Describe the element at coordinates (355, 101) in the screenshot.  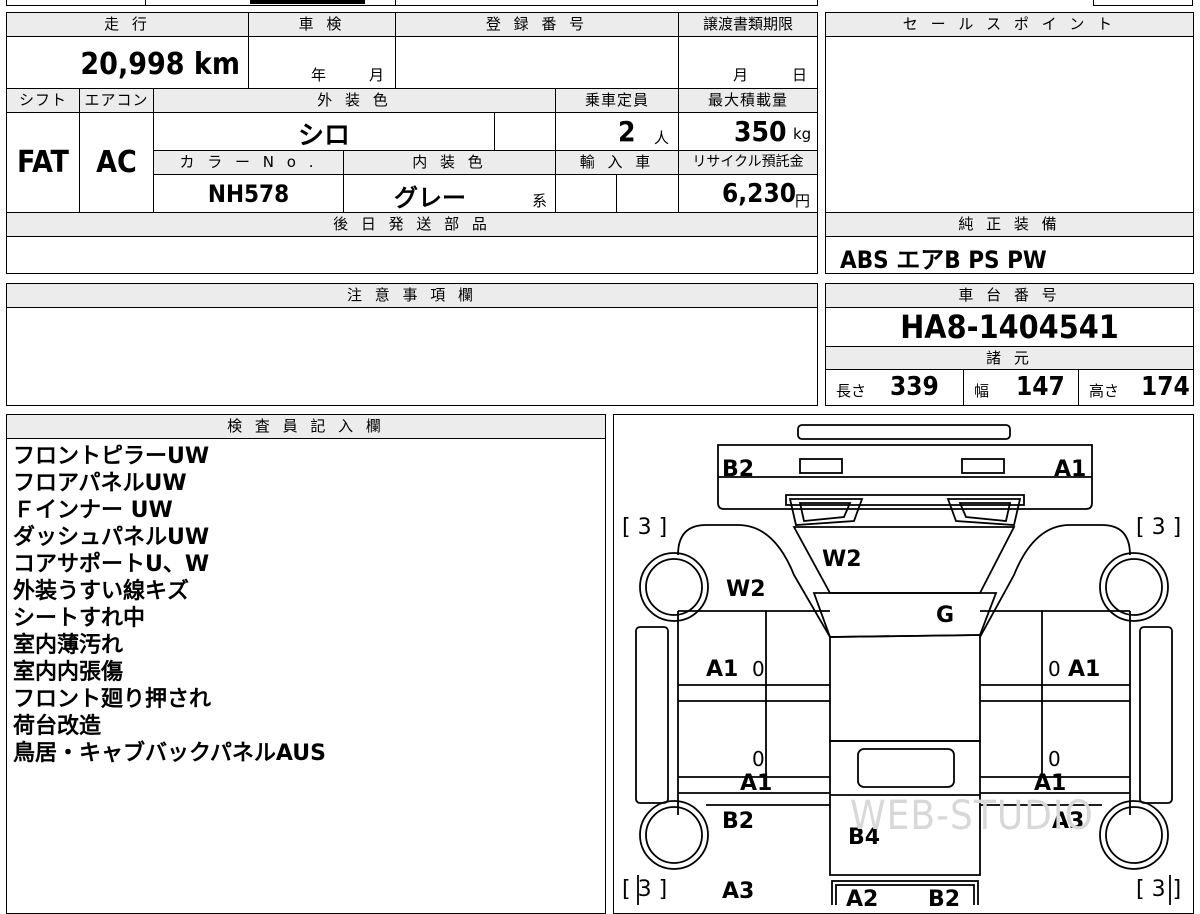
I see `ext-color-header: 外 装 色` at that location.